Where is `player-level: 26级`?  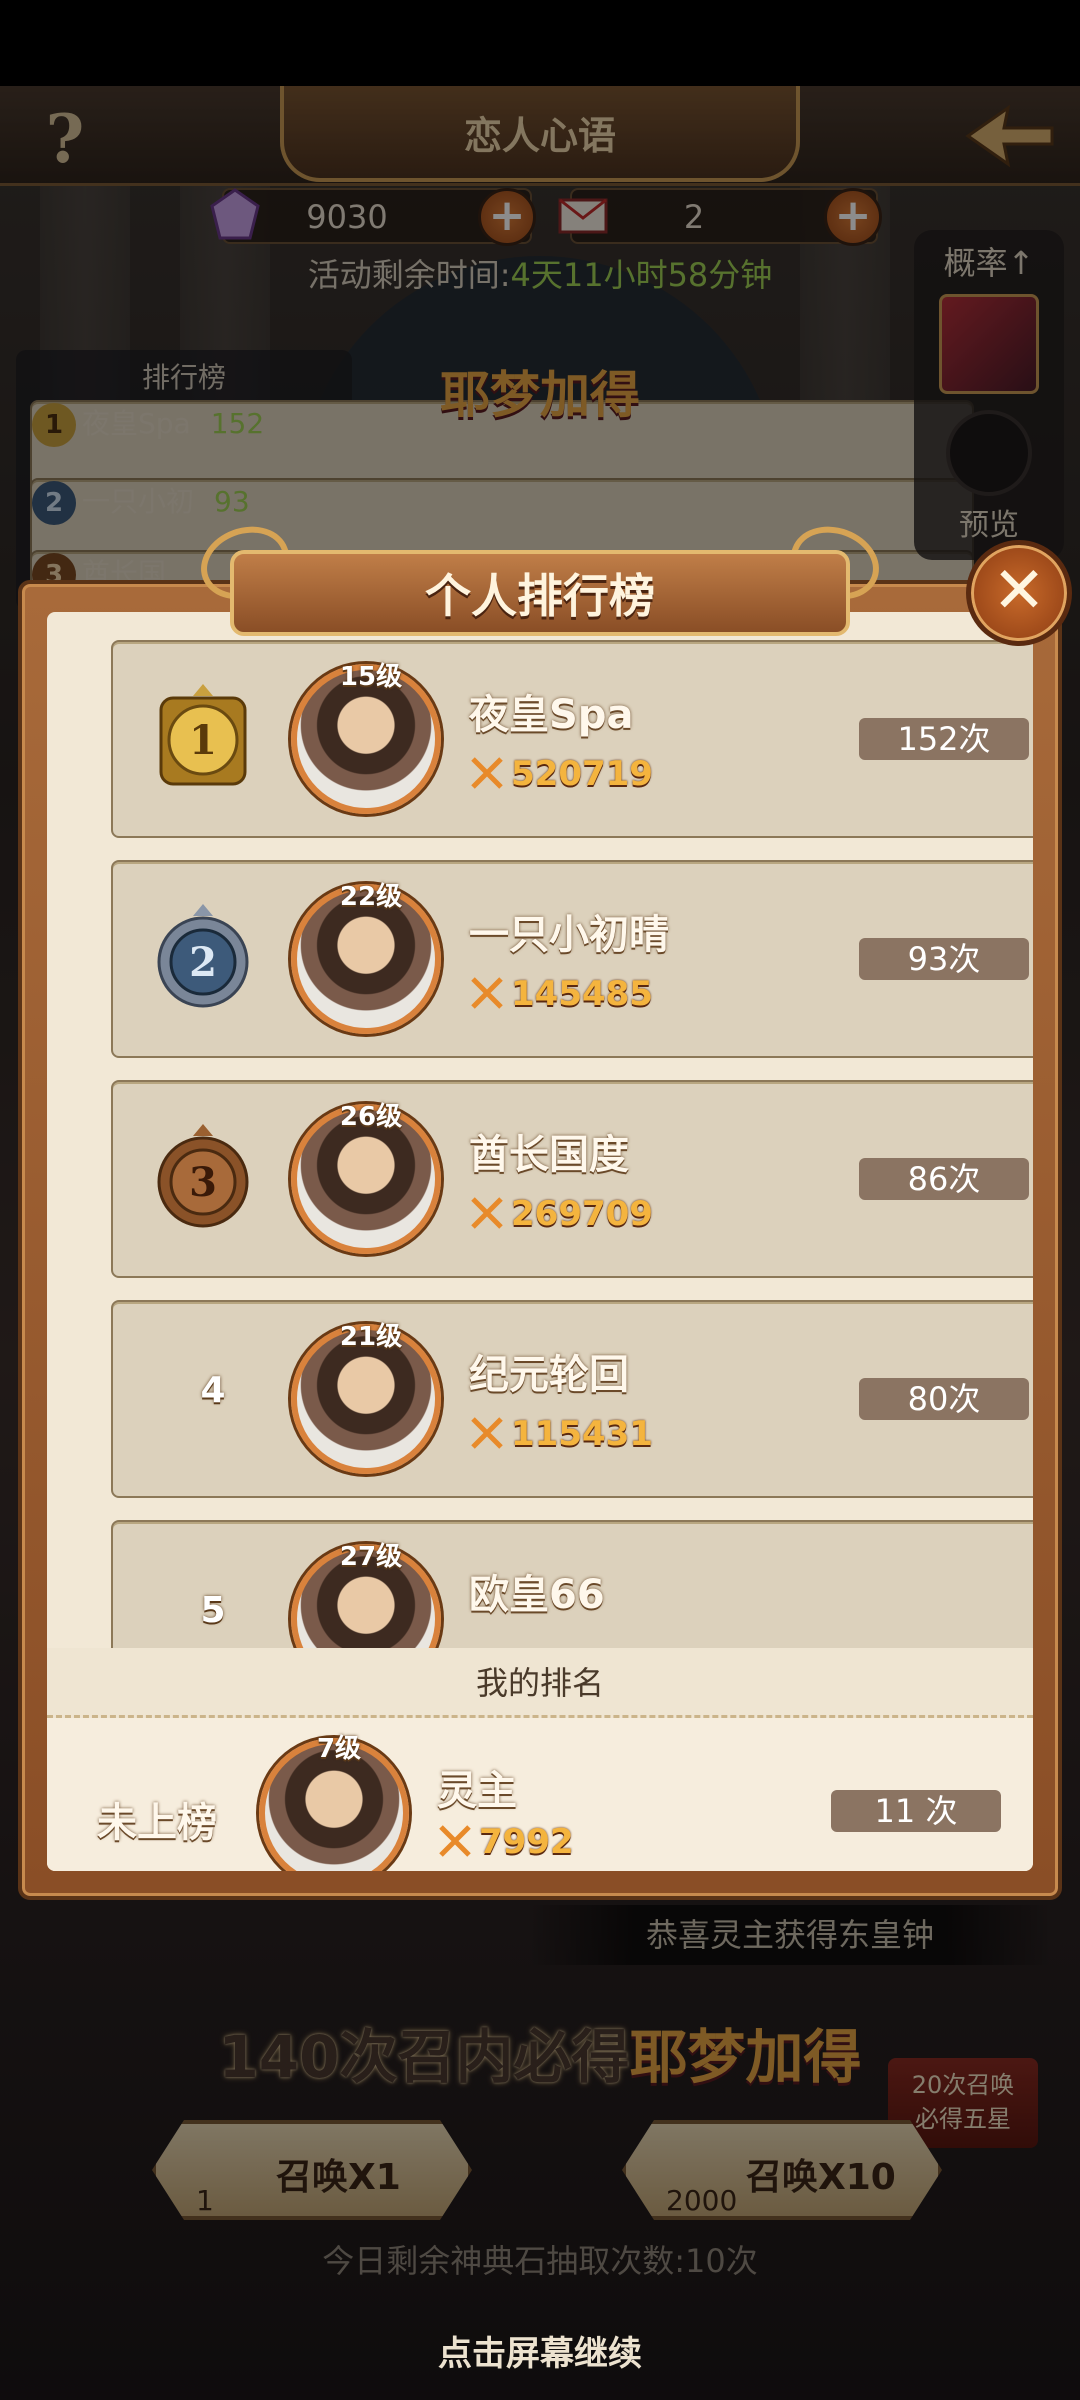
player-level: 26级 is located at coordinates (371, 1117).